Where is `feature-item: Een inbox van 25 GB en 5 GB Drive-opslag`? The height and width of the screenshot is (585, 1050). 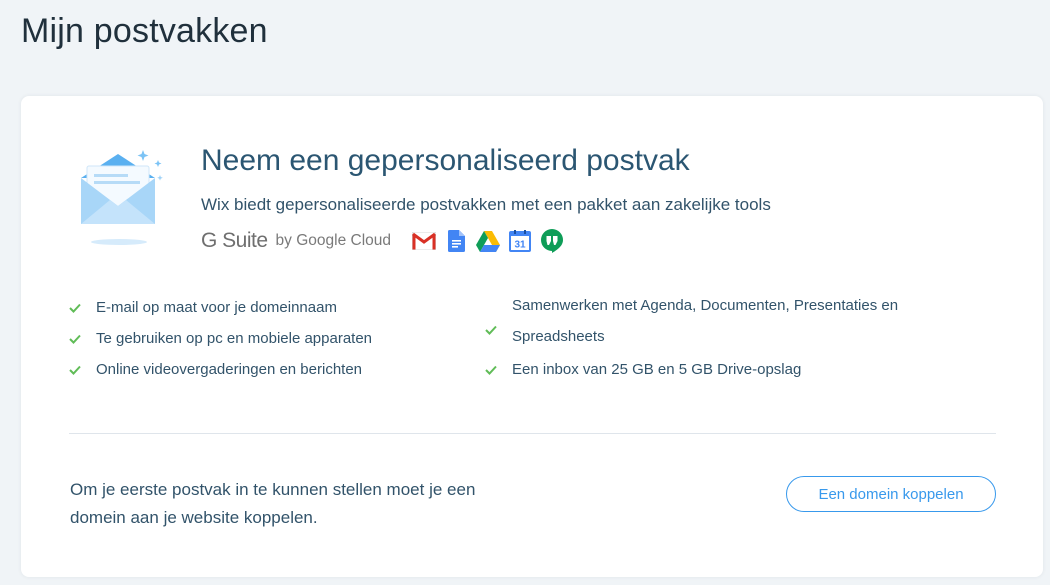
feature-item: Een inbox van 25 GB en 5 GB Drive-opslag is located at coordinates (643, 369).